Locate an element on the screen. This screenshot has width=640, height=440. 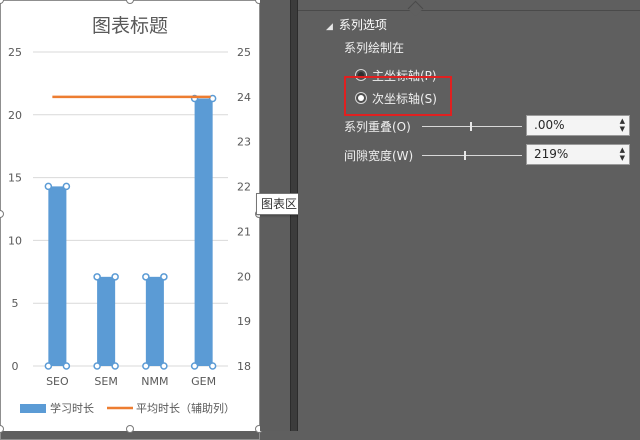
secondary-axis-tick-label: 18 is located at coordinates (244, 366).